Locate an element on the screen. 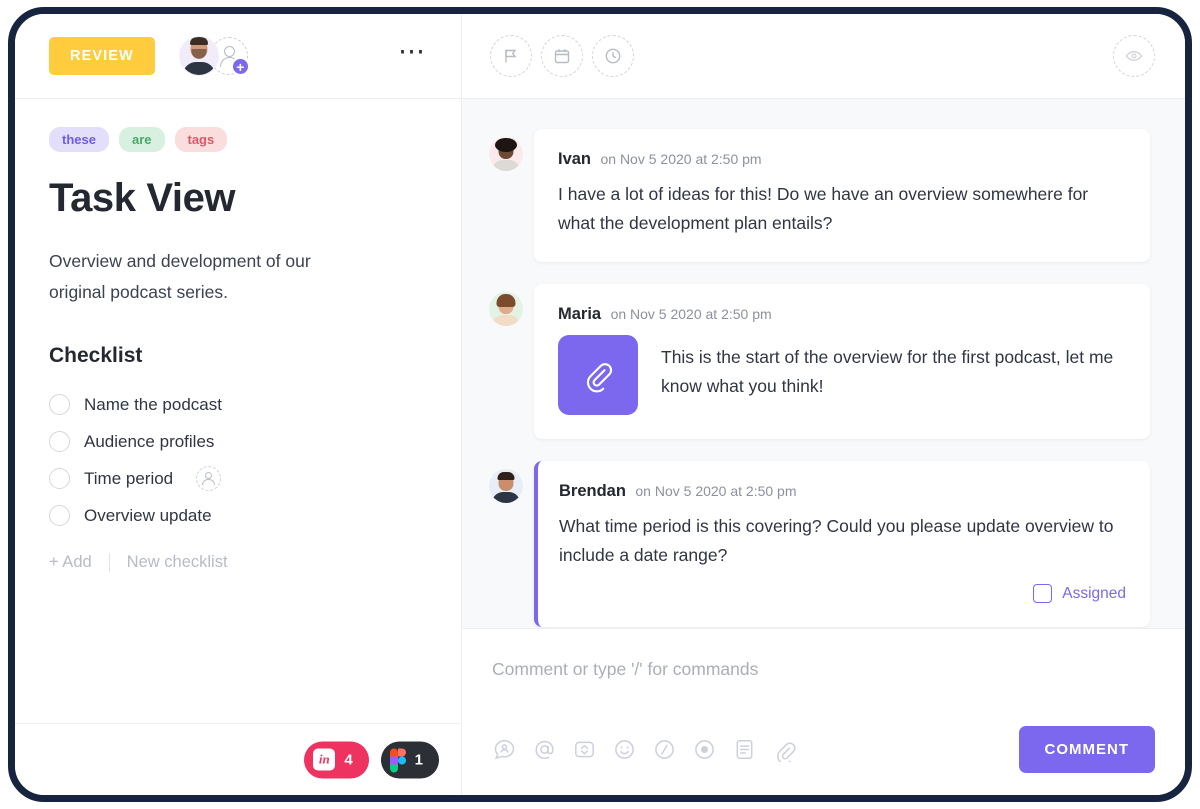 This screenshot has height=809, width=1200. checklist-item-overview-update: Overview update is located at coordinates (238, 515).